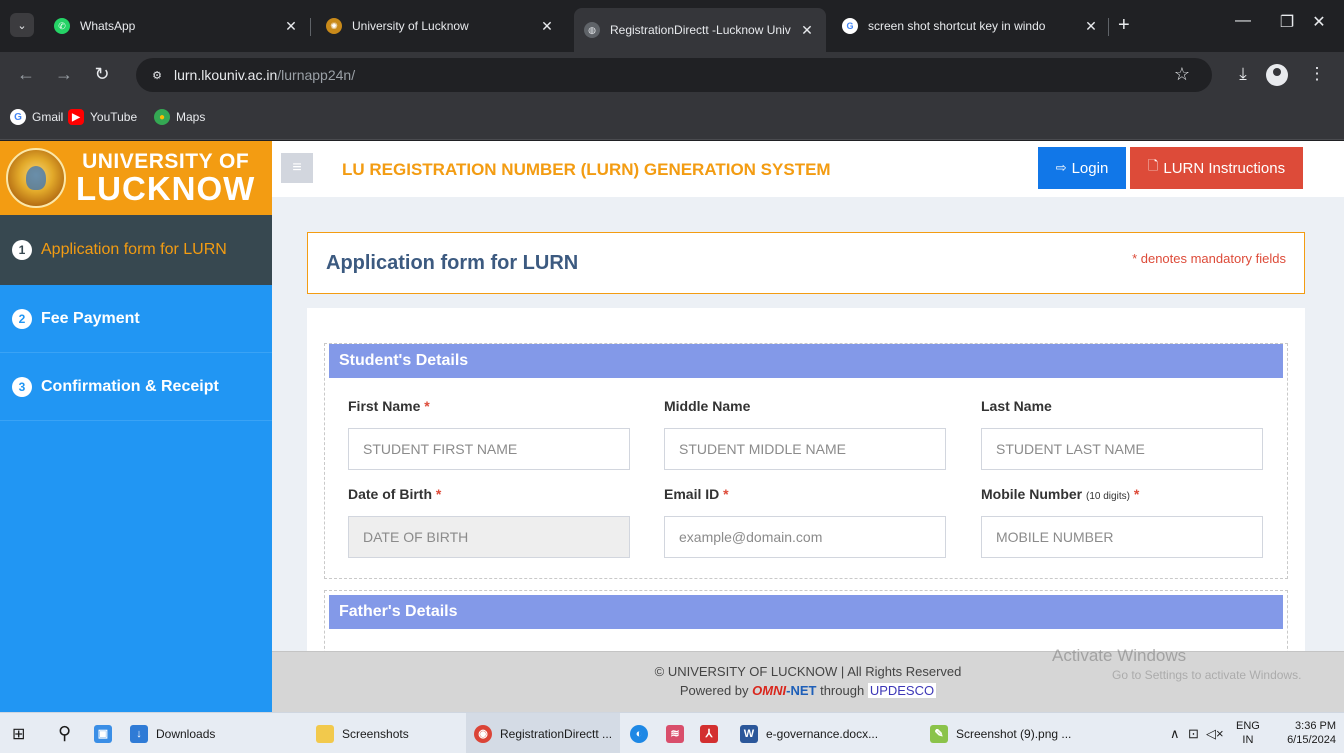  I want to click on mobile-label: Mobile Number (10 digits) *, so click(1122, 496).